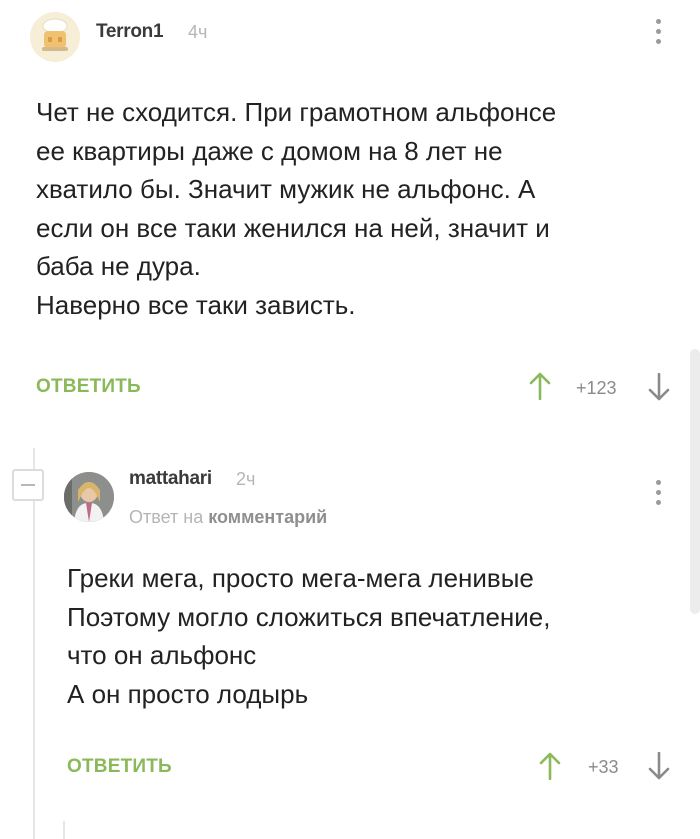 The image size is (700, 839). Describe the element at coordinates (596, 388) in the screenshot. I see `vote-score: +123` at that location.